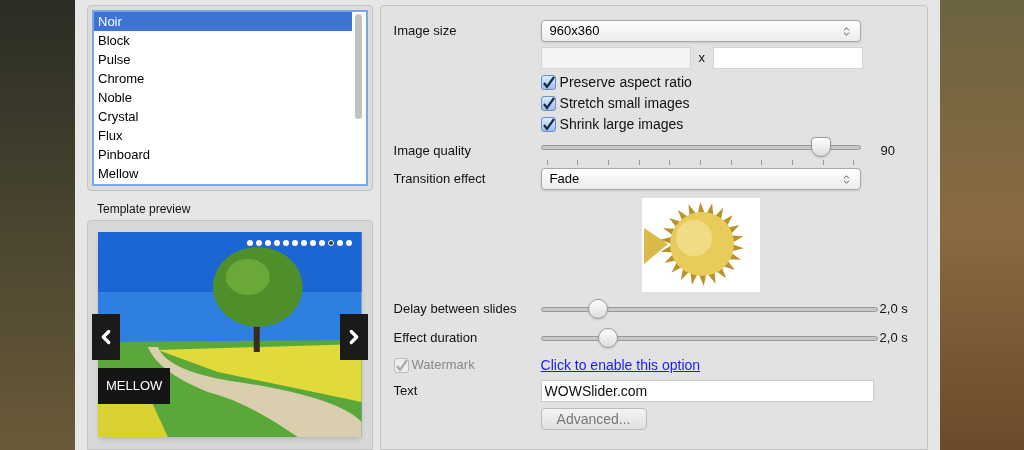  I want to click on text-field: WOWSlider.com, so click(707, 391).